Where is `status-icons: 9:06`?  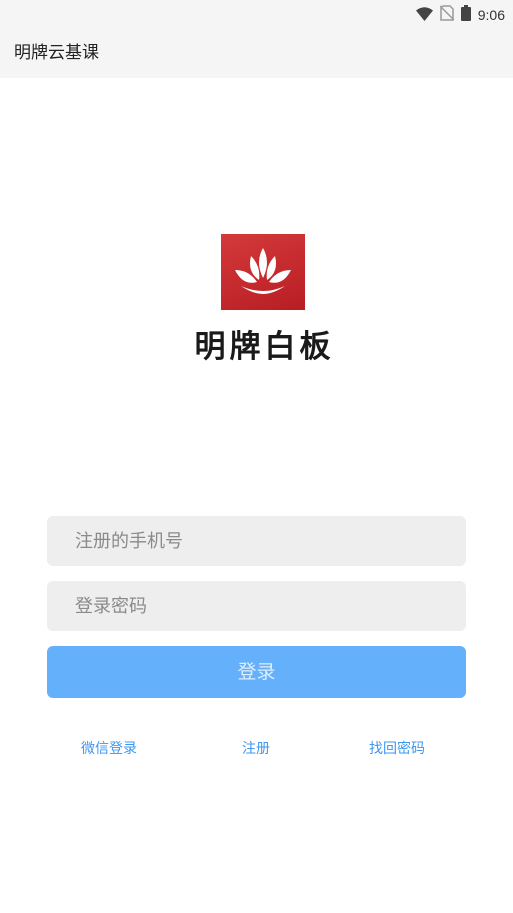 status-icons: 9:06 is located at coordinates (460, 15).